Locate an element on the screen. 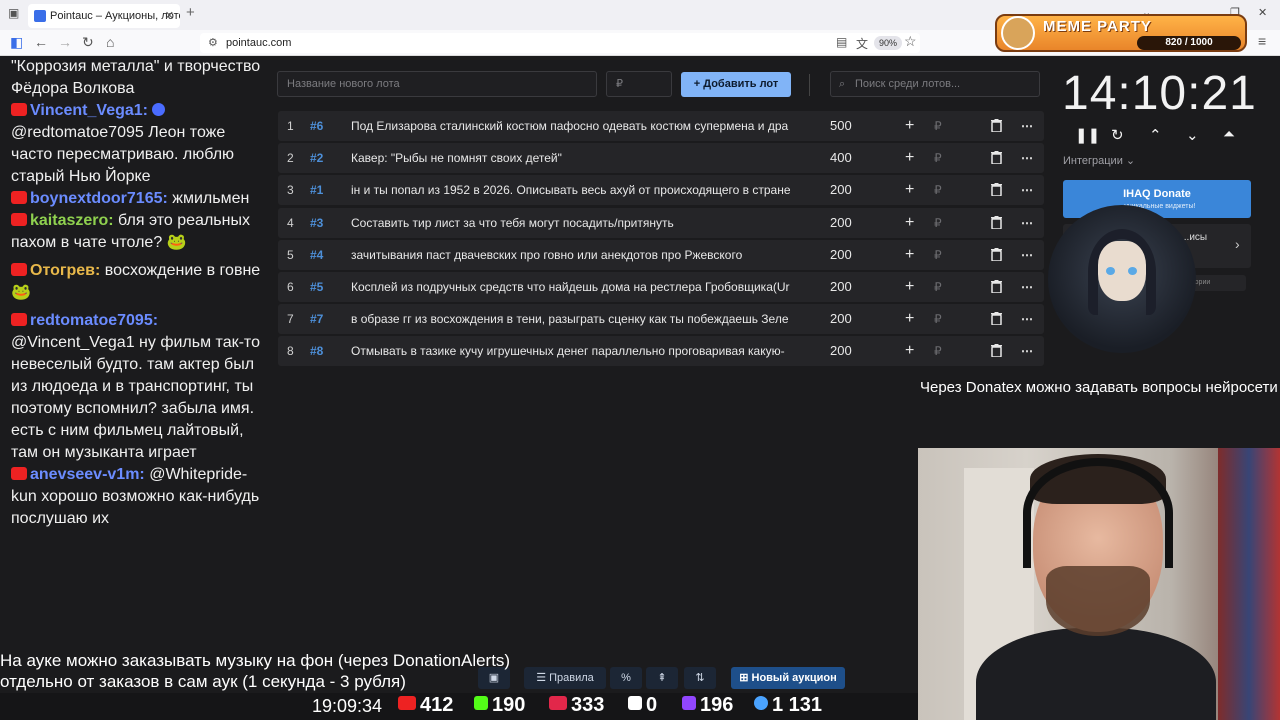 The image size is (1280, 720). chat-username: Vincent_Vega1: is located at coordinates (89, 110).